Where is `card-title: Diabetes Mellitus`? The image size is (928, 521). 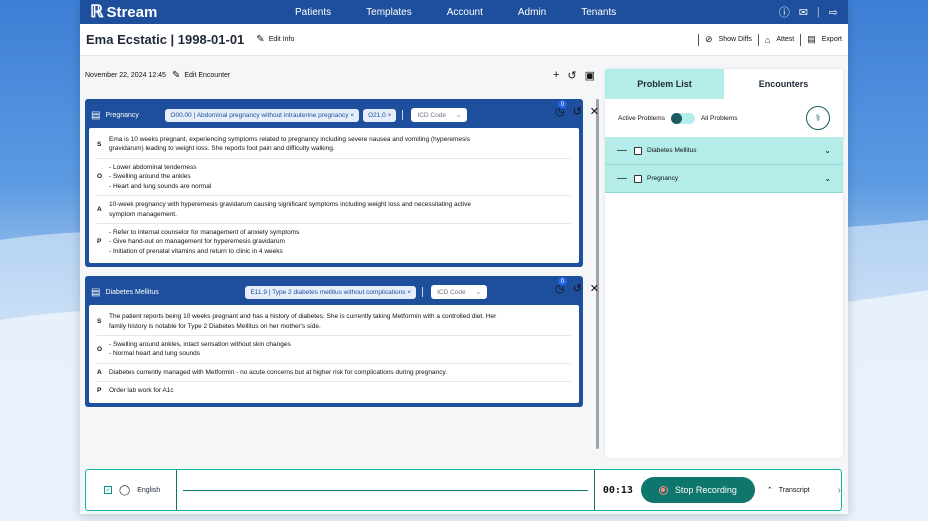 card-title: Diabetes Mellitus is located at coordinates (132, 292).